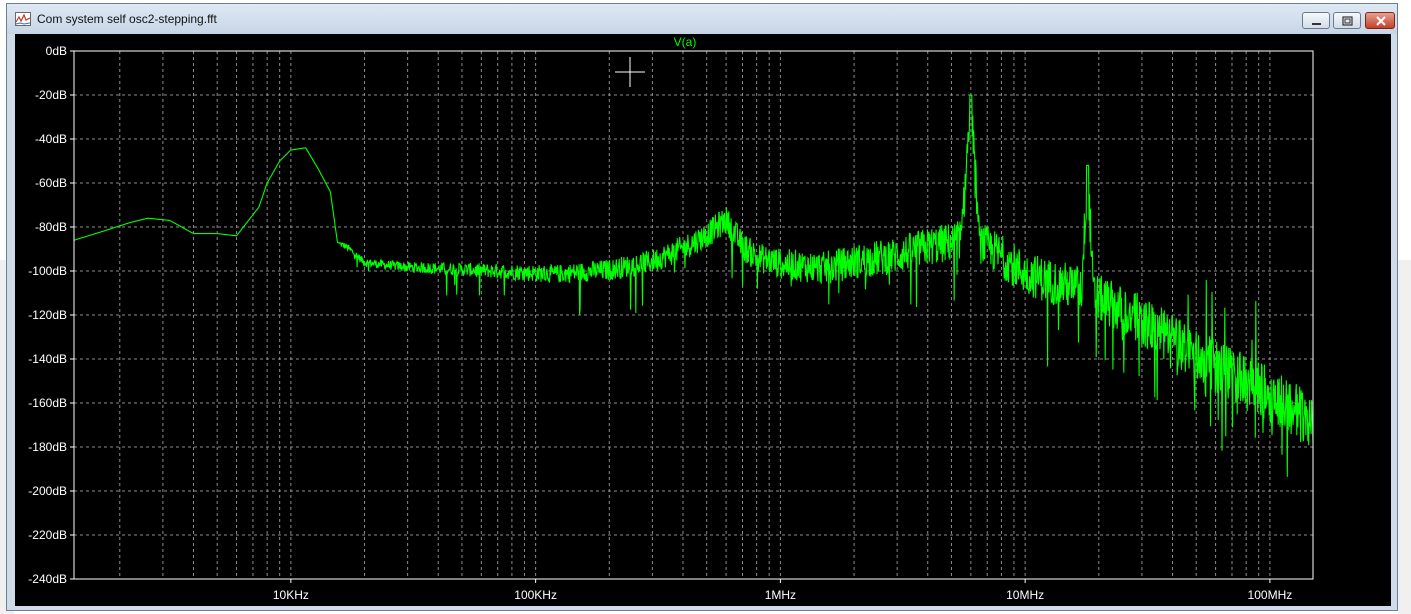  Describe the element at coordinates (1316, 24) in the screenshot. I see `minimize-icon` at that location.